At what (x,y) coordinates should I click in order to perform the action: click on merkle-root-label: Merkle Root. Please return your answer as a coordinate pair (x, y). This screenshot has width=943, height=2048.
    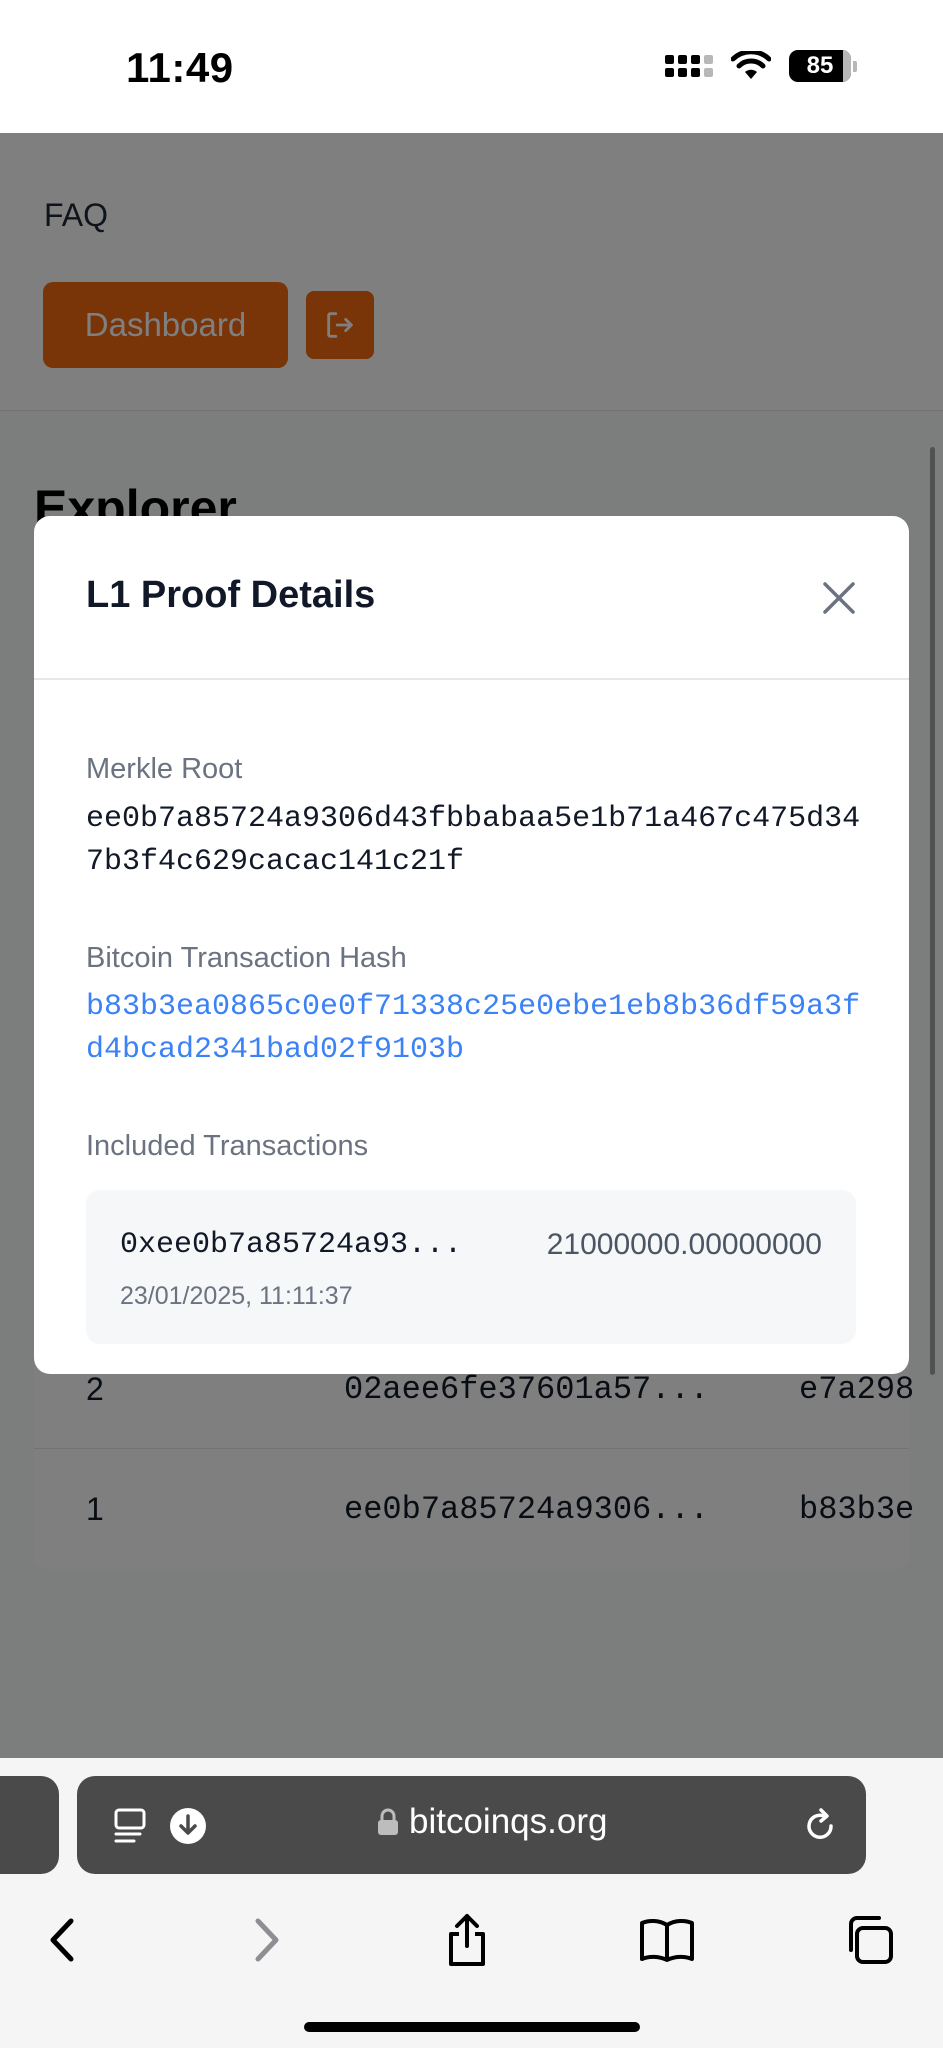
    Looking at the image, I should click on (164, 769).